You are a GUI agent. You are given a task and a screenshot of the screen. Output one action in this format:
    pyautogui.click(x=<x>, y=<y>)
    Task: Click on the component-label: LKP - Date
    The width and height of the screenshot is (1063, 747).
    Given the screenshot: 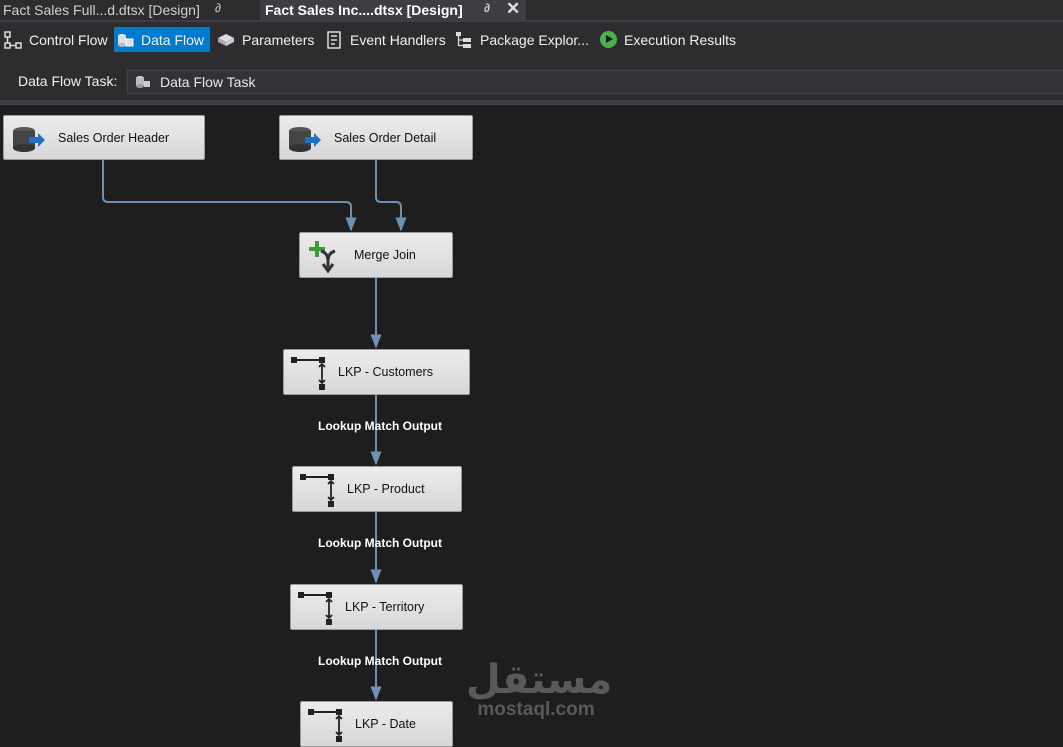 What is the action you would take?
    pyautogui.click(x=385, y=724)
    